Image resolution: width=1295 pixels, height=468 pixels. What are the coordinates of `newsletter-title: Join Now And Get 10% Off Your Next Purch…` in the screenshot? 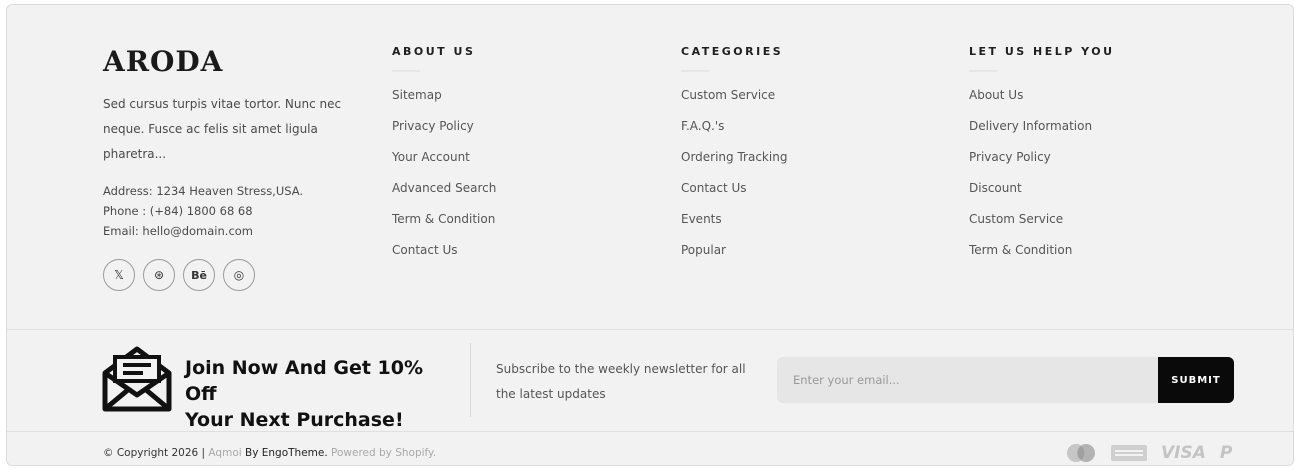 It's located at (320, 394).